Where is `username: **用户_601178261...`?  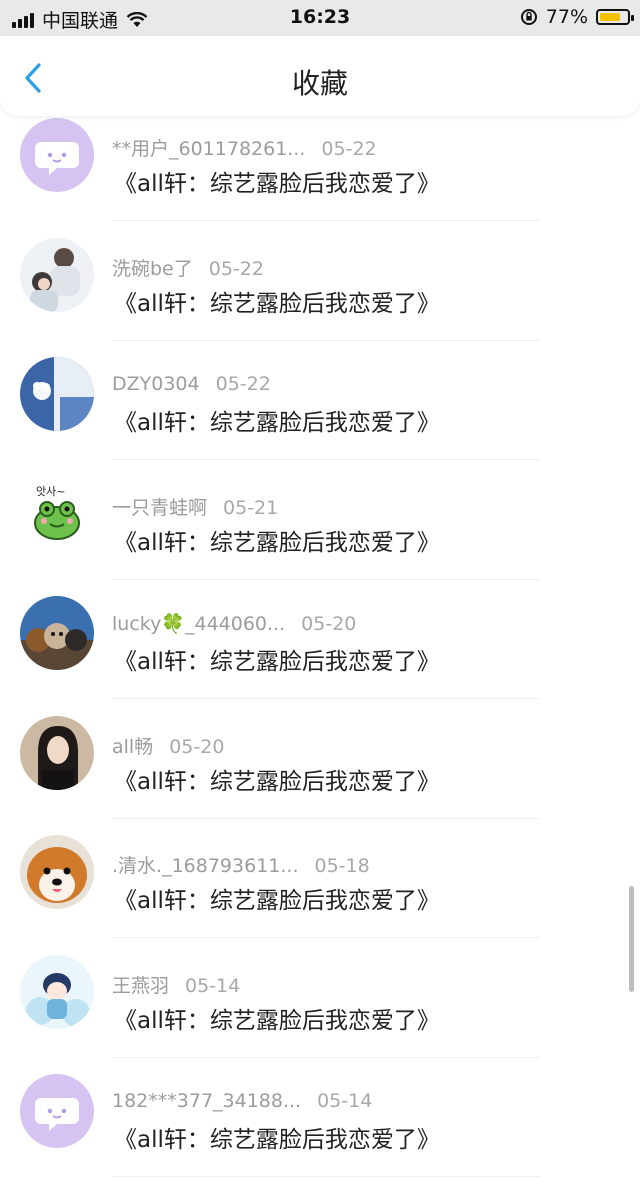 username: **用户_601178261... is located at coordinates (208, 149).